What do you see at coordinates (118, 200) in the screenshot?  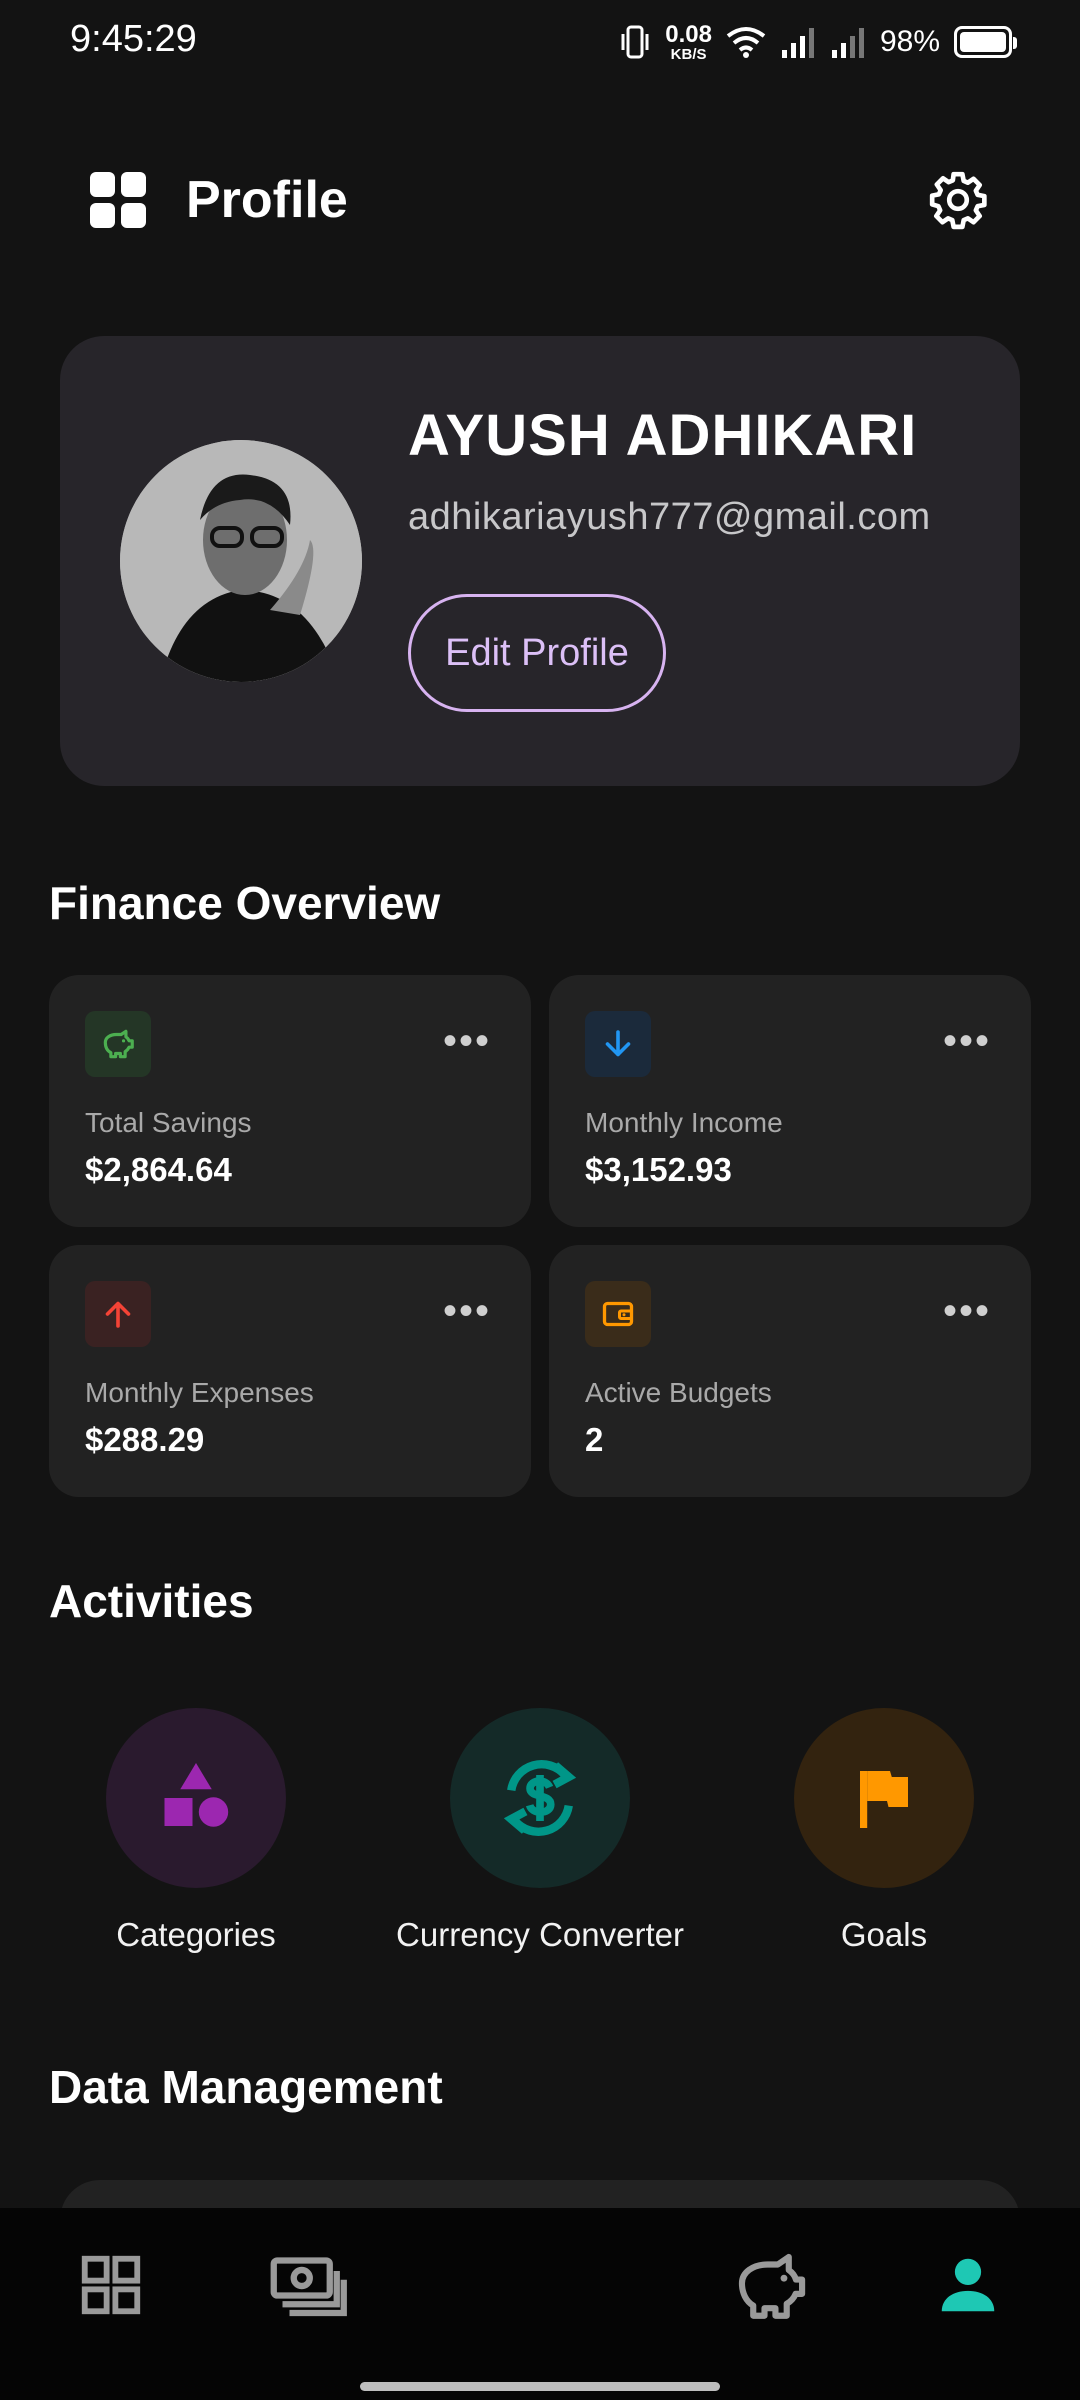 I see `grid-icon` at bounding box center [118, 200].